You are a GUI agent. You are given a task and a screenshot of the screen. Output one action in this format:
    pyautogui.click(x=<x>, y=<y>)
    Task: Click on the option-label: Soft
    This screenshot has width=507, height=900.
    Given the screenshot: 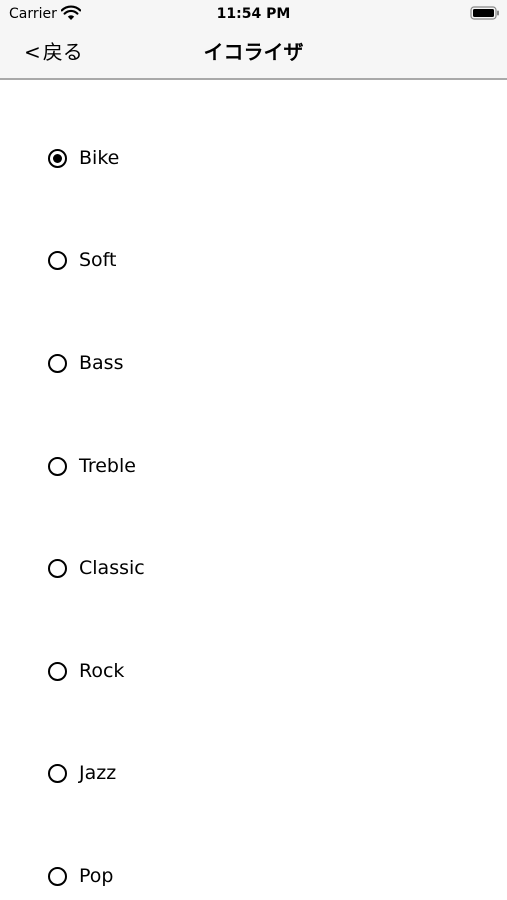 What is the action you would take?
    pyautogui.click(x=98, y=260)
    